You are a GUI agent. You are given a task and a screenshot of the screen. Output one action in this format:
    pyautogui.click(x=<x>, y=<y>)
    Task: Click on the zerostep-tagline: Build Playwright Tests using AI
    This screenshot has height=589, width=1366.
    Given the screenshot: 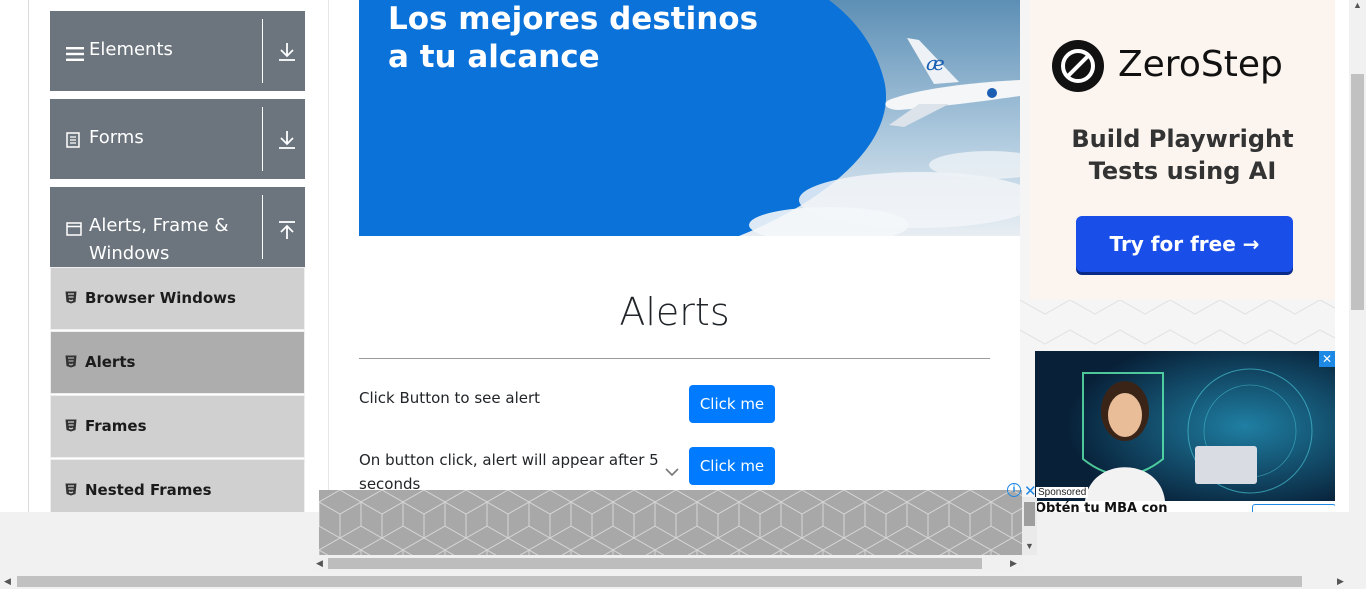 What is the action you would take?
    pyautogui.click(x=1182, y=155)
    